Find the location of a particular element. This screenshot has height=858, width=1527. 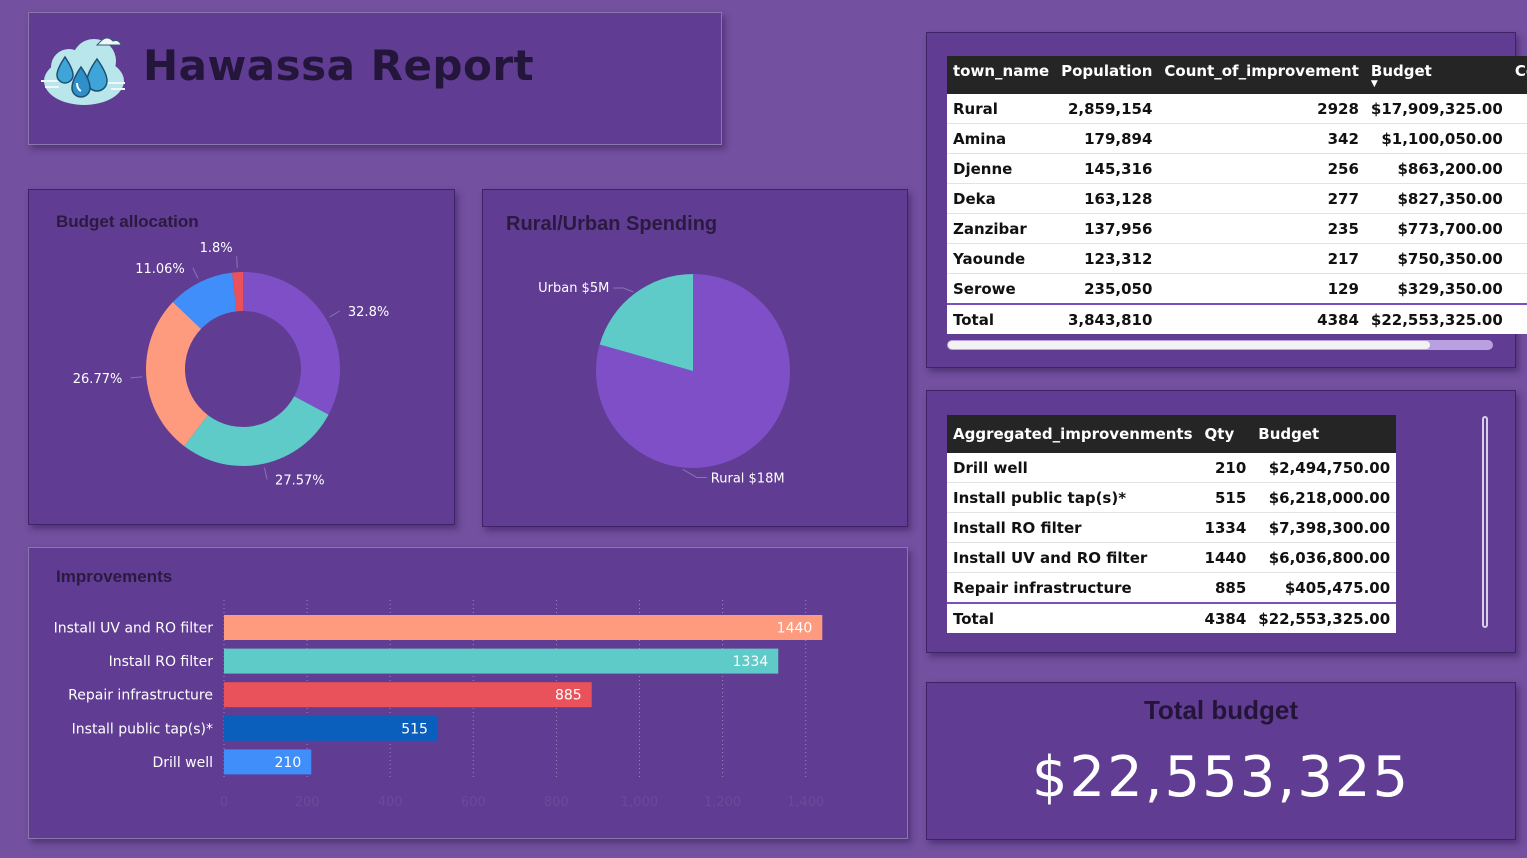

column-header-population: Population is located at coordinates (1107, 75).